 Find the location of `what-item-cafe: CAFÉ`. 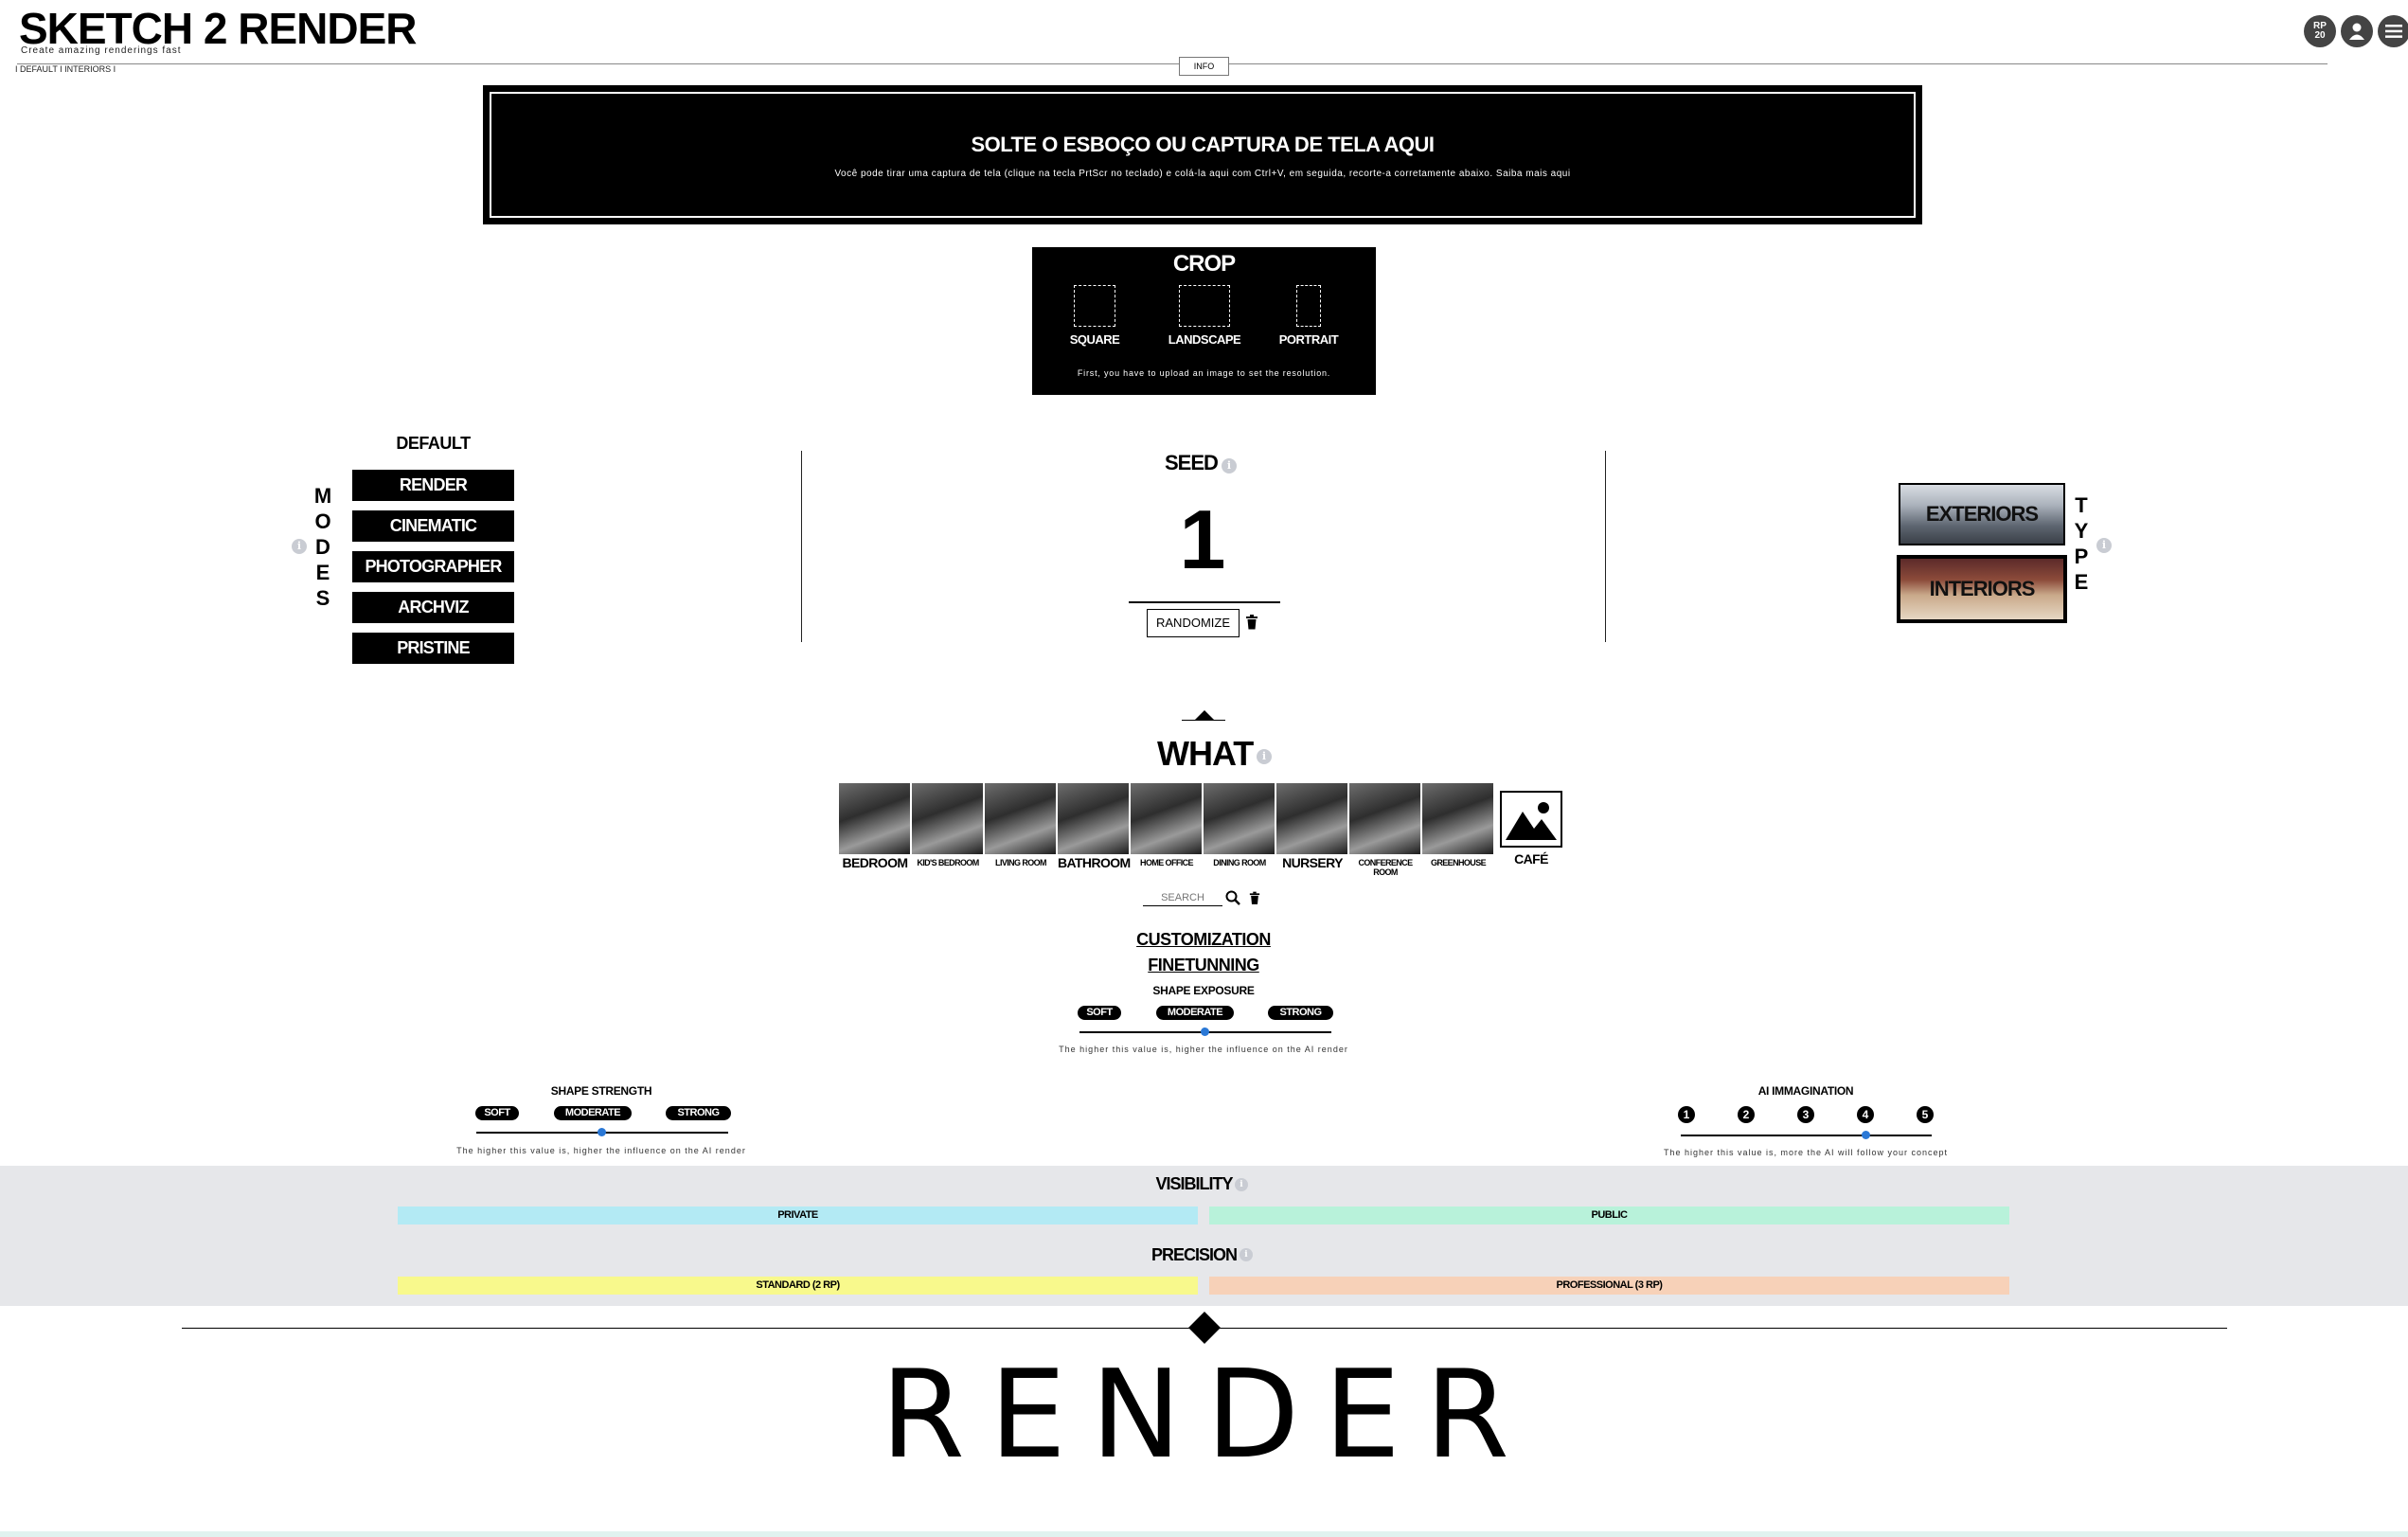

what-item-cafe: CAFÉ is located at coordinates (1531, 825).